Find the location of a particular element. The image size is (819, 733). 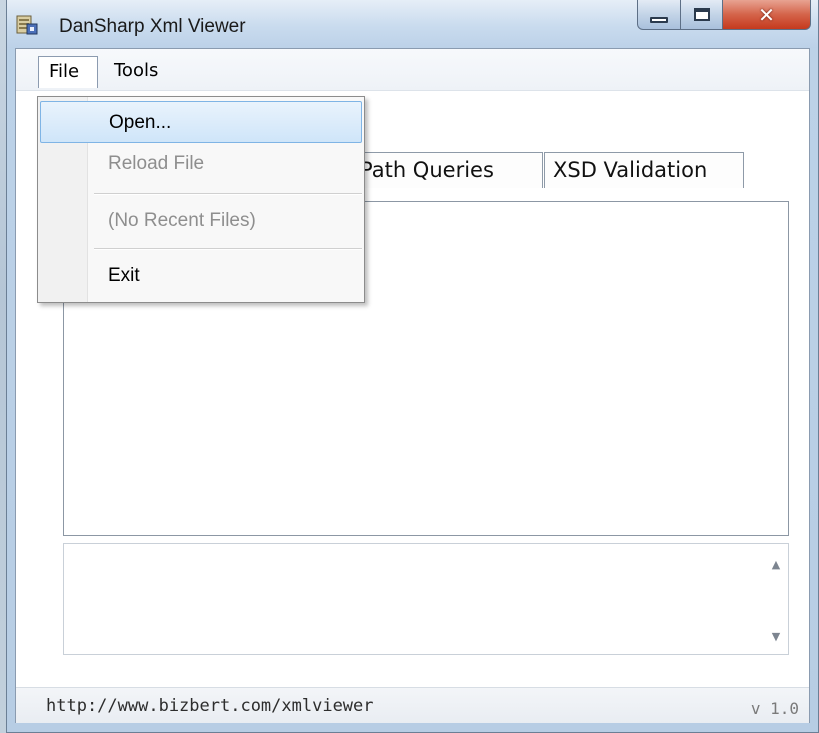

minimize-button is located at coordinates (659, 15).